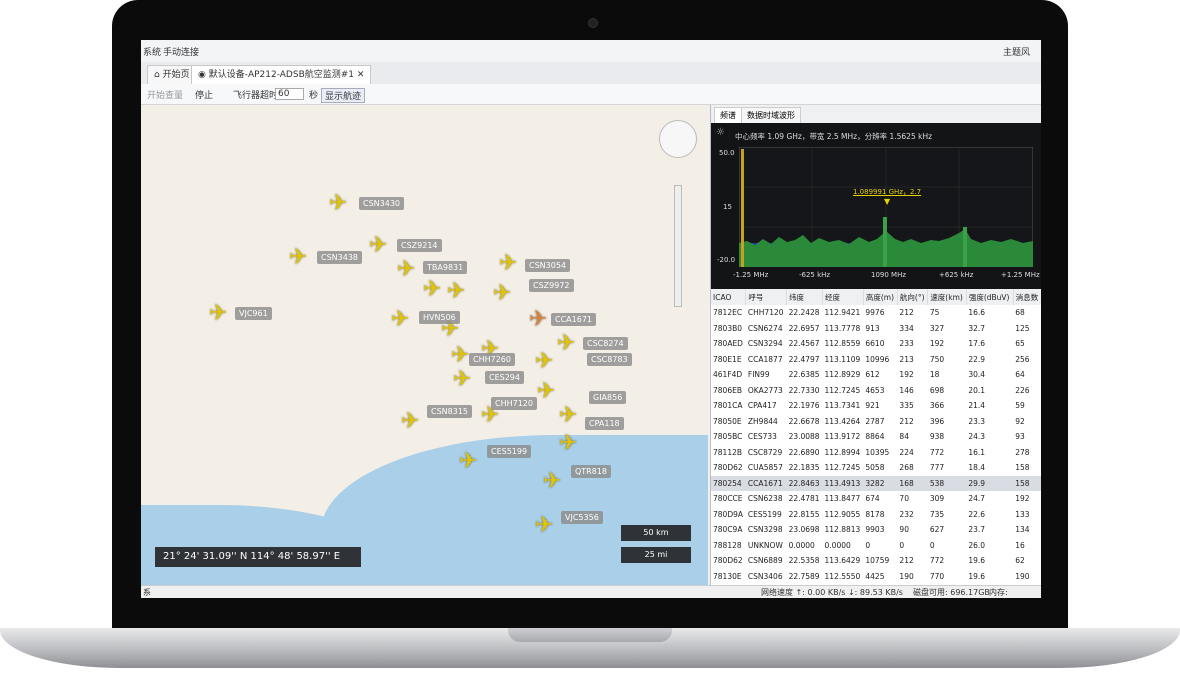 Image resolution: width=1180 pixels, height=673 pixels. I want to click on column-header: 速度(km), so click(947, 297).